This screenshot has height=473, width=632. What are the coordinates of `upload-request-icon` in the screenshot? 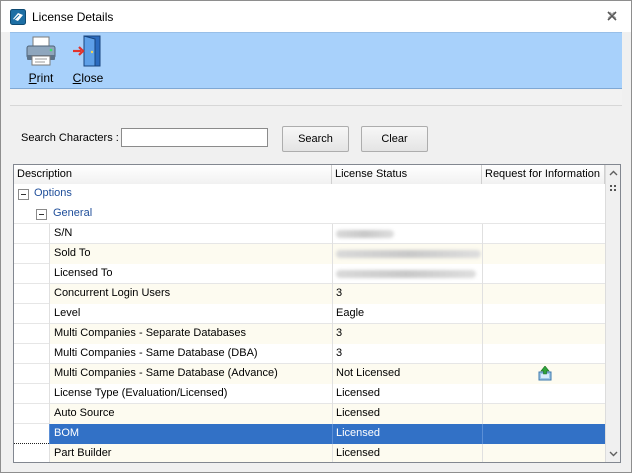 It's located at (545, 373).